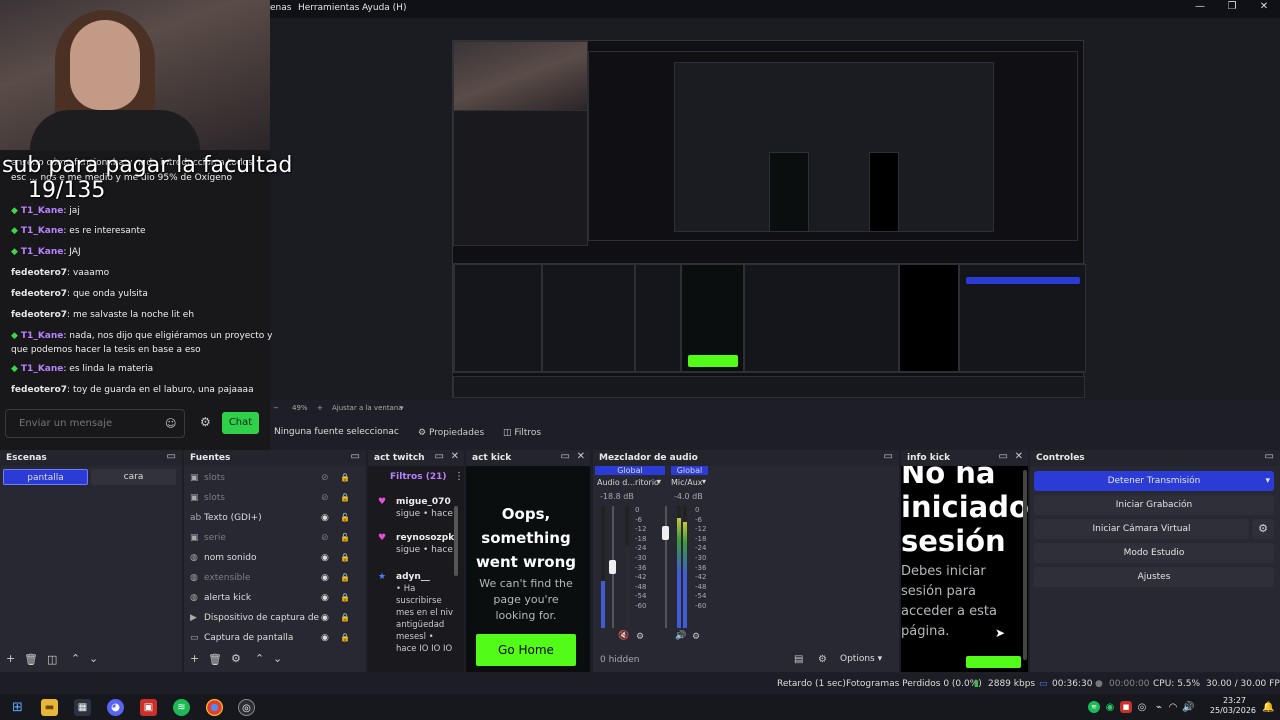  I want to click on clock-date: 25/03/2026, so click(1233, 710).